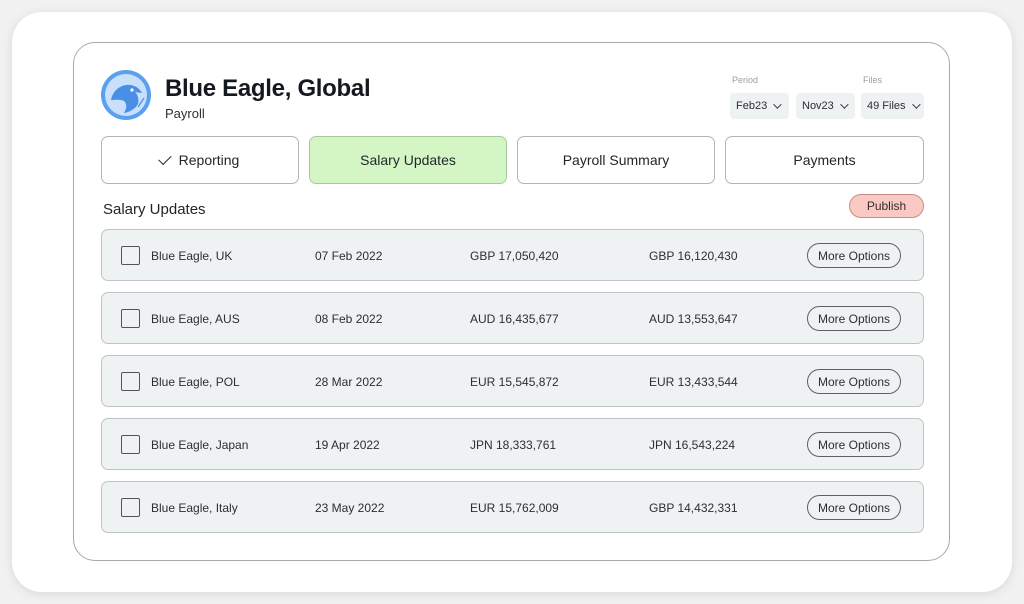 This screenshot has width=1024, height=604. What do you see at coordinates (886, 206) in the screenshot?
I see `publish-button: Publish` at bounding box center [886, 206].